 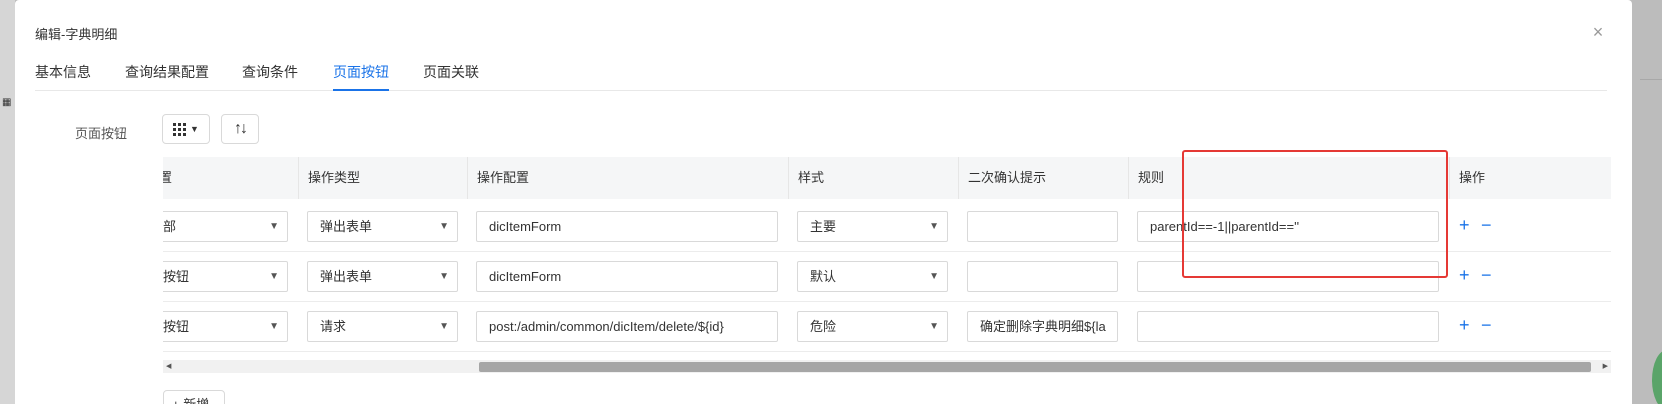 What do you see at coordinates (1035, 367) in the screenshot?
I see `scrollbar-thumb` at bounding box center [1035, 367].